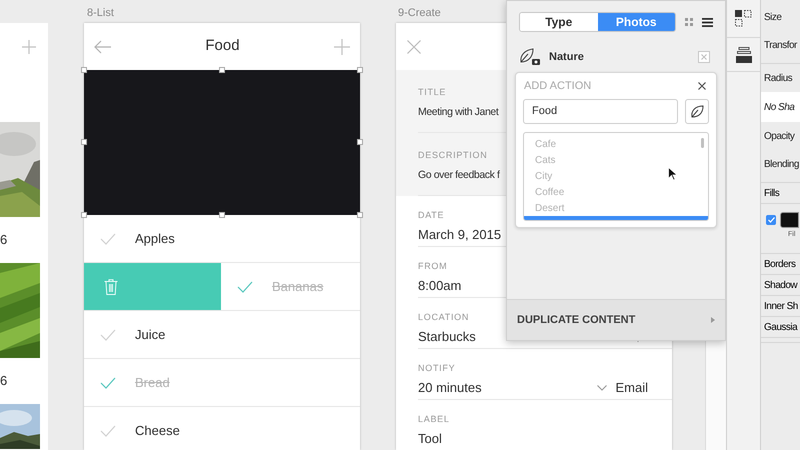 This screenshot has height=450, width=800. Describe the element at coordinates (430, 439) in the screenshot. I see `field-value: Tool` at that location.